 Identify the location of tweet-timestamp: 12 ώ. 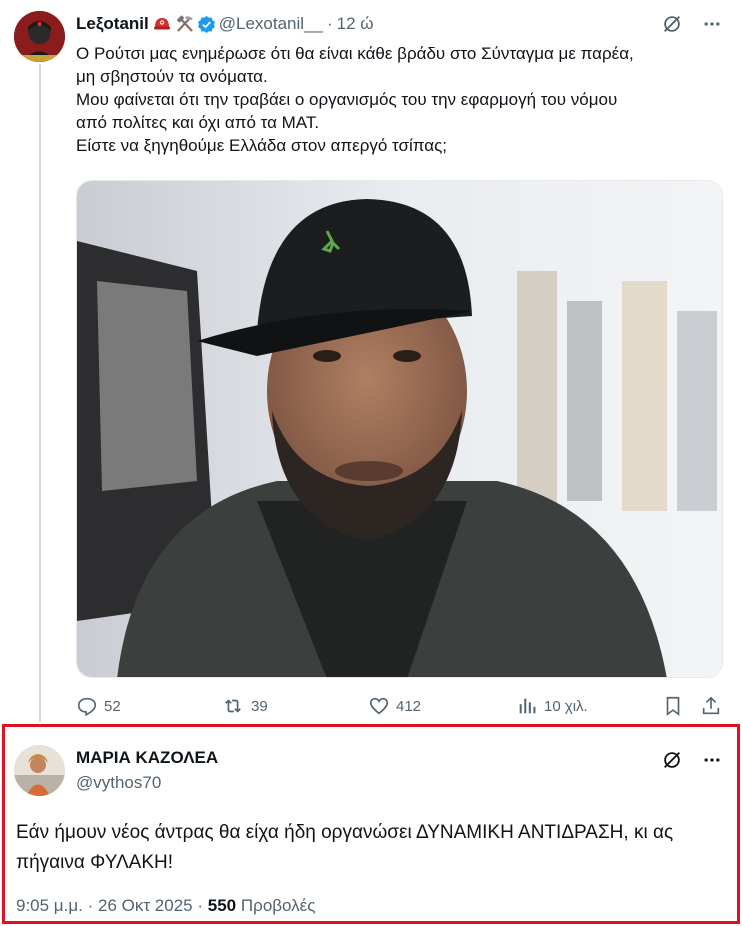
(355, 24).